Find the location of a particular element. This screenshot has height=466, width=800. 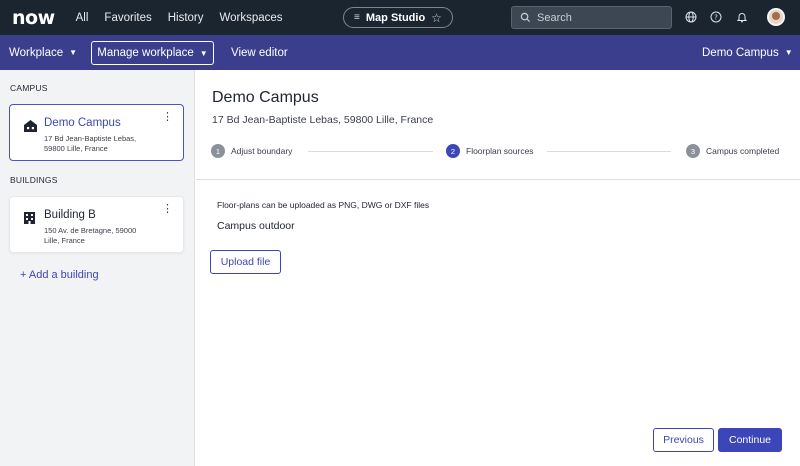

app-title-pill: ≡ Map Studio ☆ is located at coordinates (398, 17).